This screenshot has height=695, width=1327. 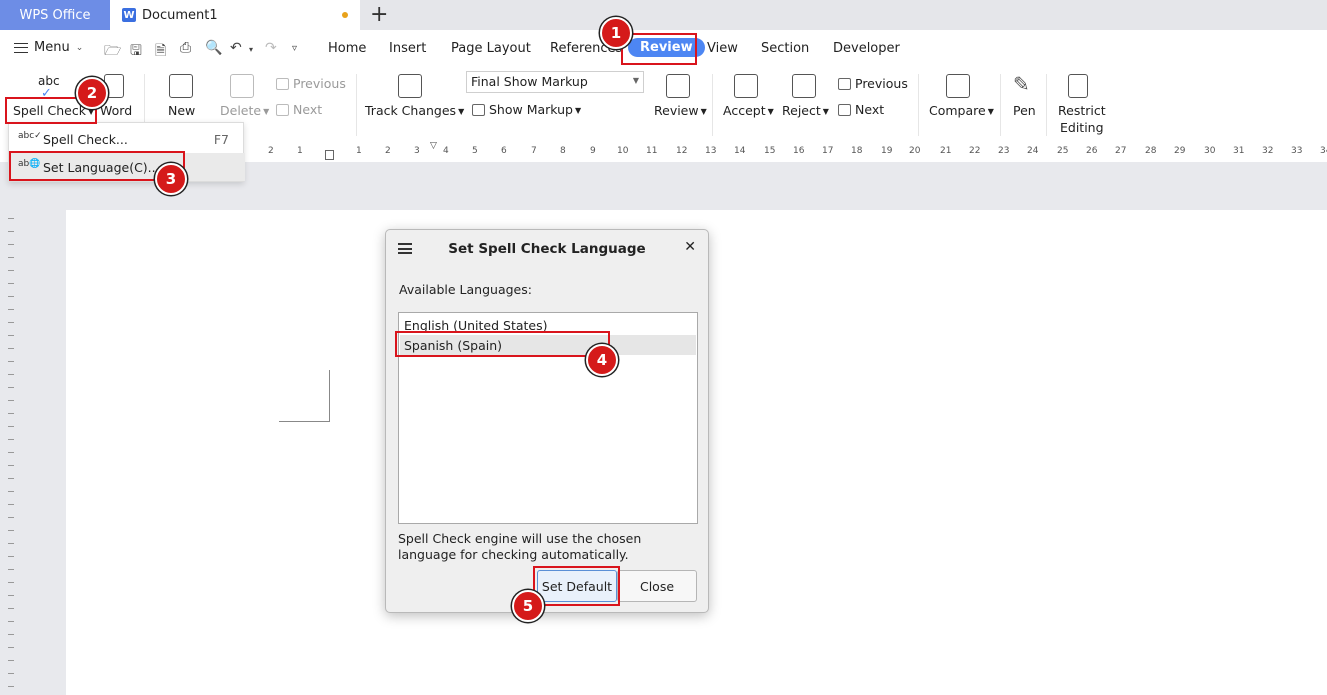 What do you see at coordinates (116, 110) in the screenshot?
I see `word-count-button: Word` at bounding box center [116, 110].